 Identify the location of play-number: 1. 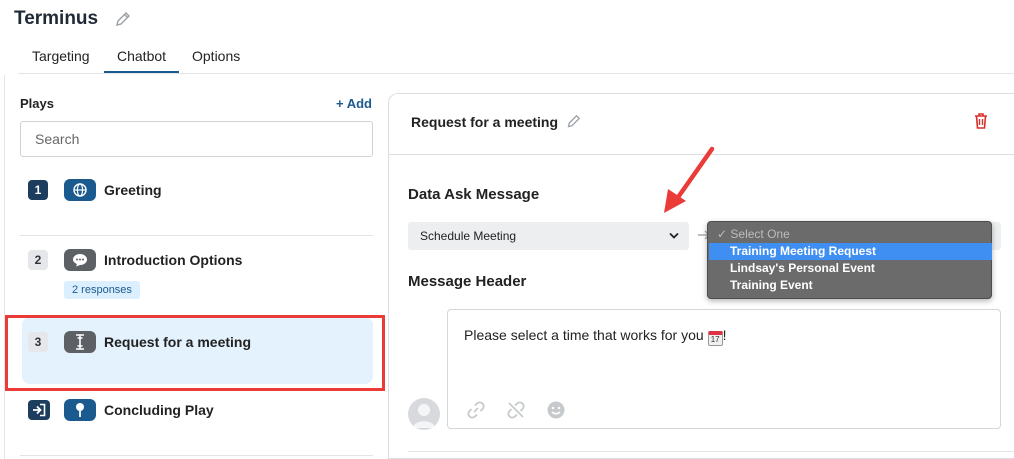
(38, 190).